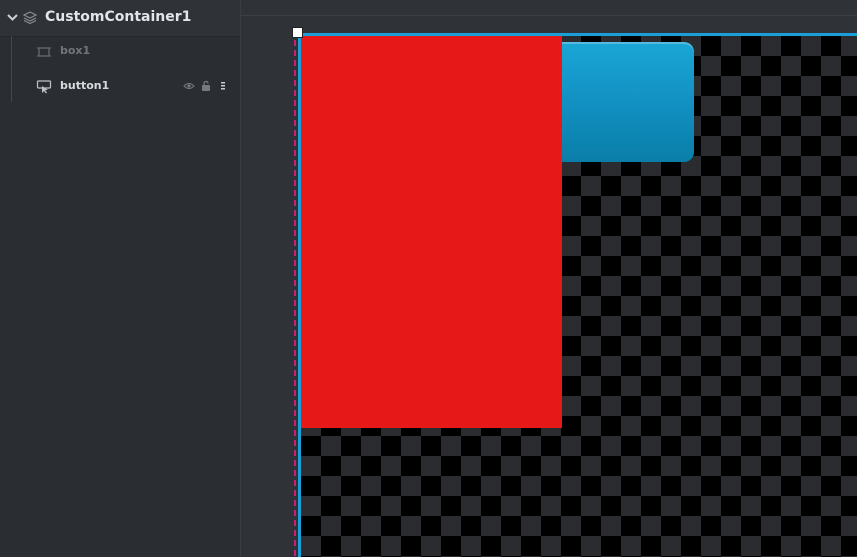 Image resolution: width=857 pixels, height=557 pixels. What do you see at coordinates (295, 298) in the screenshot?
I see `alignment-guide-line` at bounding box center [295, 298].